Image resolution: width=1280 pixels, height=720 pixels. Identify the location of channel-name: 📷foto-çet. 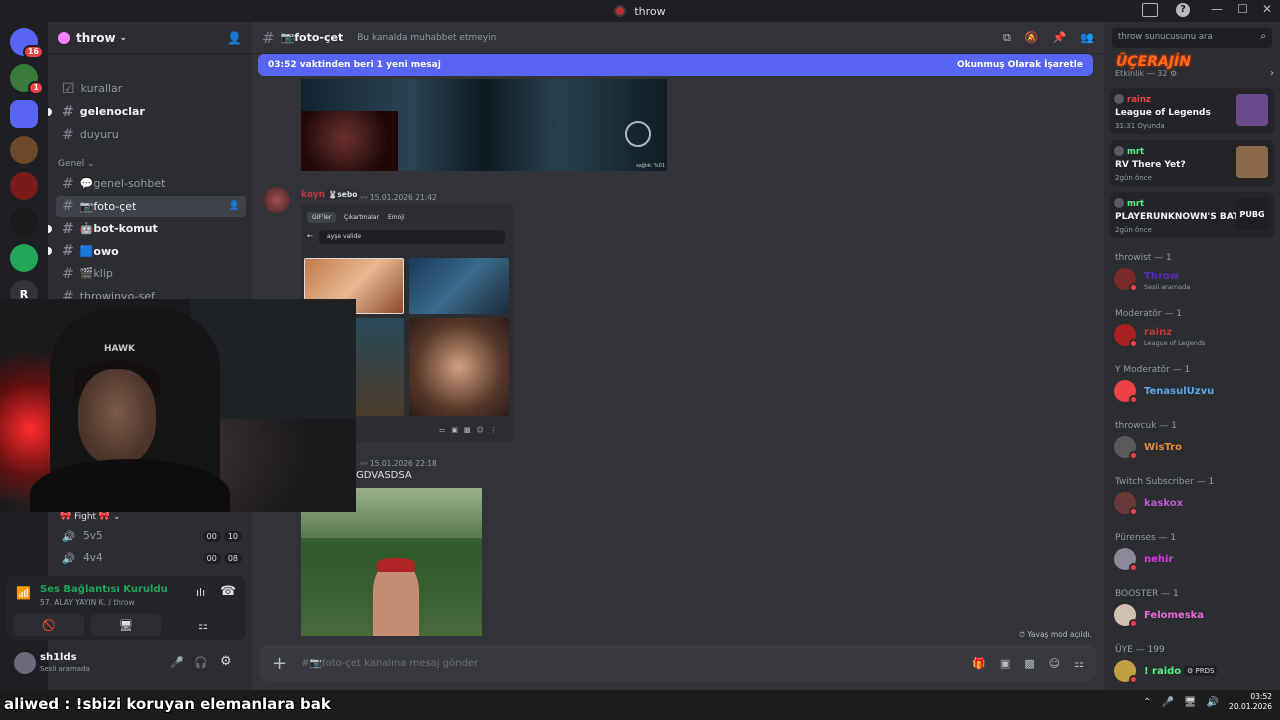
(312, 37).